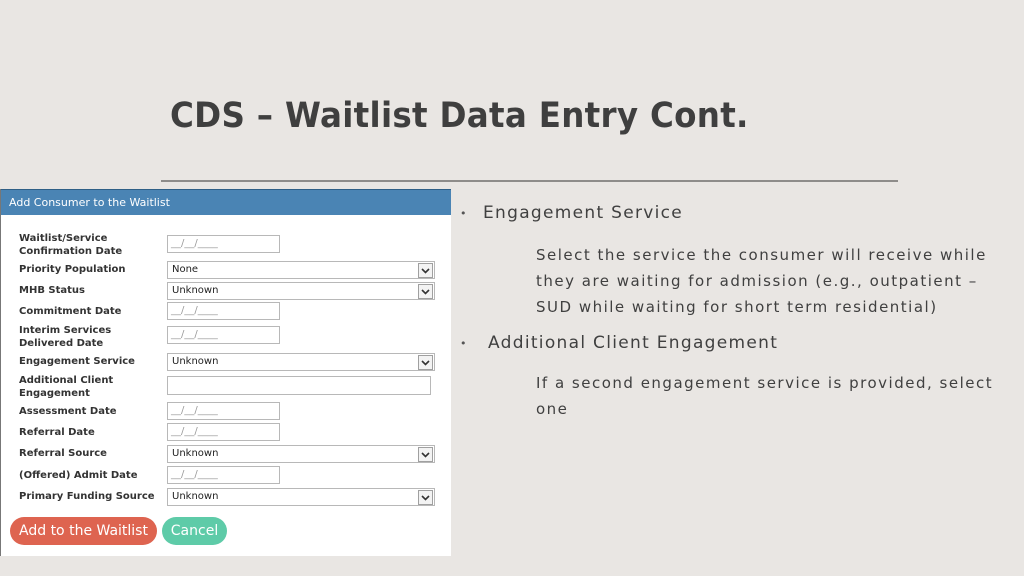  I want to click on note-heading-additional-client-engagement: Additional Client Engagement, so click(633, 343).